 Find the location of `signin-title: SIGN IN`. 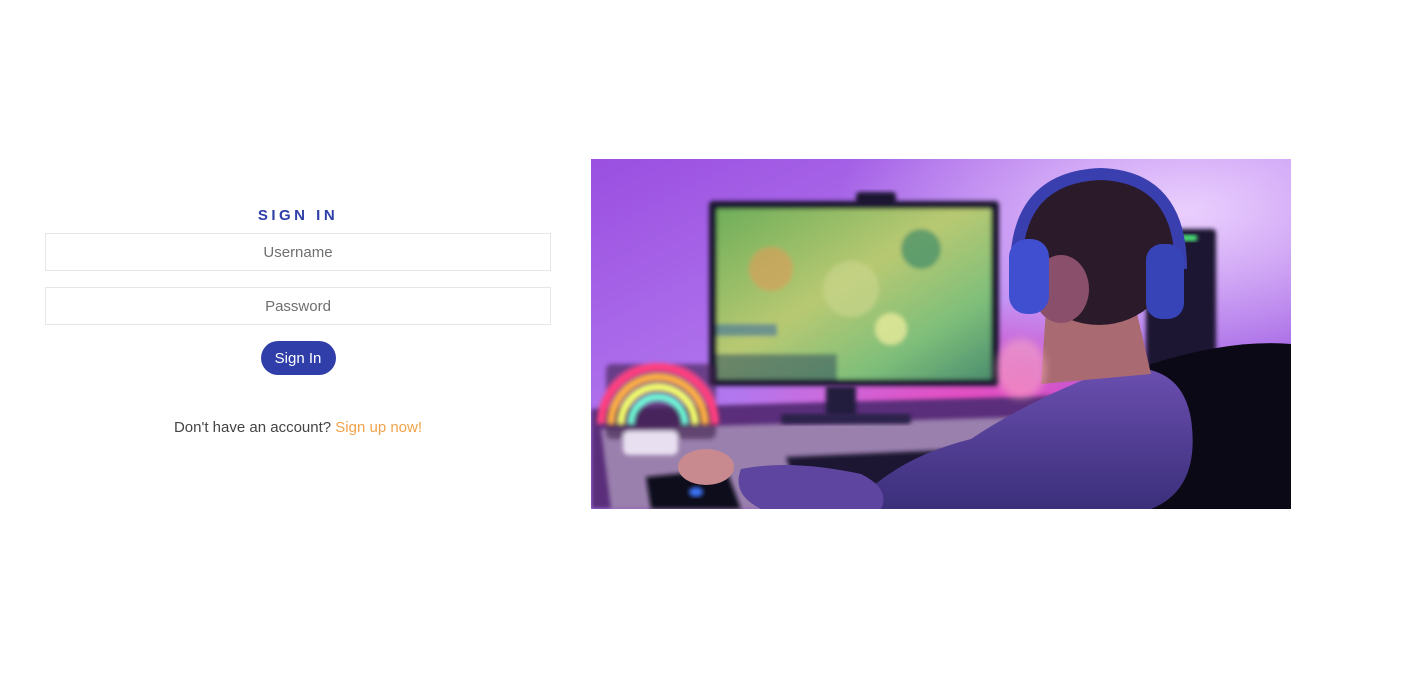

signin-title: SIGN IN is located at coordinates (298, 215).